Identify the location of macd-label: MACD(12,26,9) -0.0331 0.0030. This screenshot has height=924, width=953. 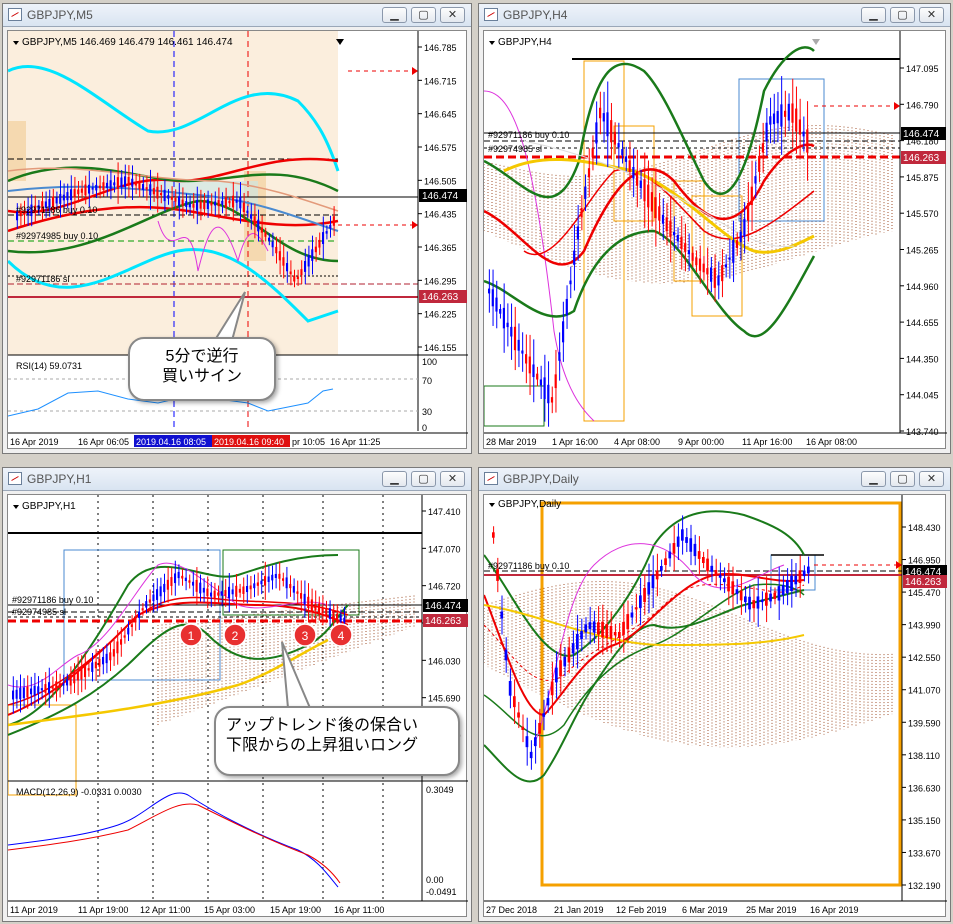
(79, 792).